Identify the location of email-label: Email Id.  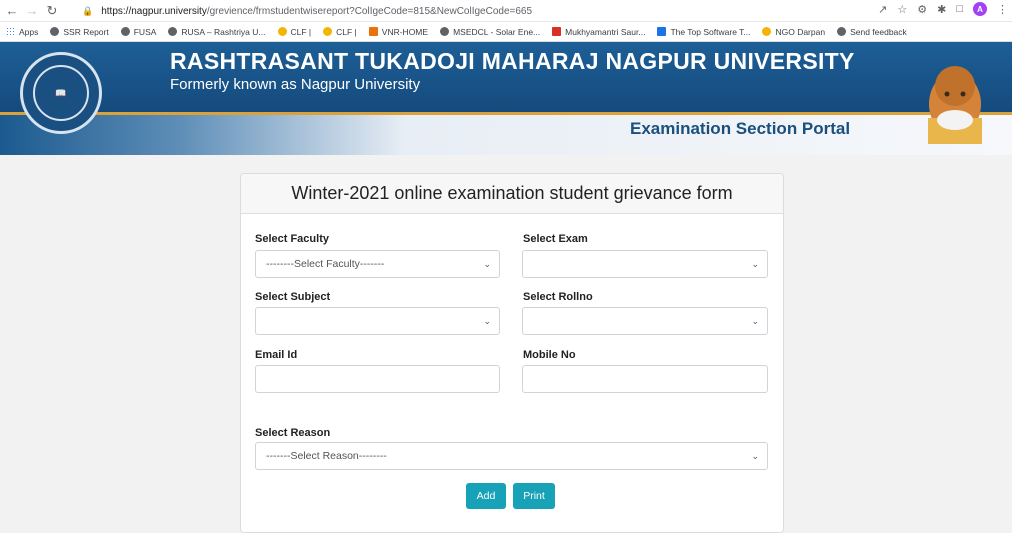
(276, 355).